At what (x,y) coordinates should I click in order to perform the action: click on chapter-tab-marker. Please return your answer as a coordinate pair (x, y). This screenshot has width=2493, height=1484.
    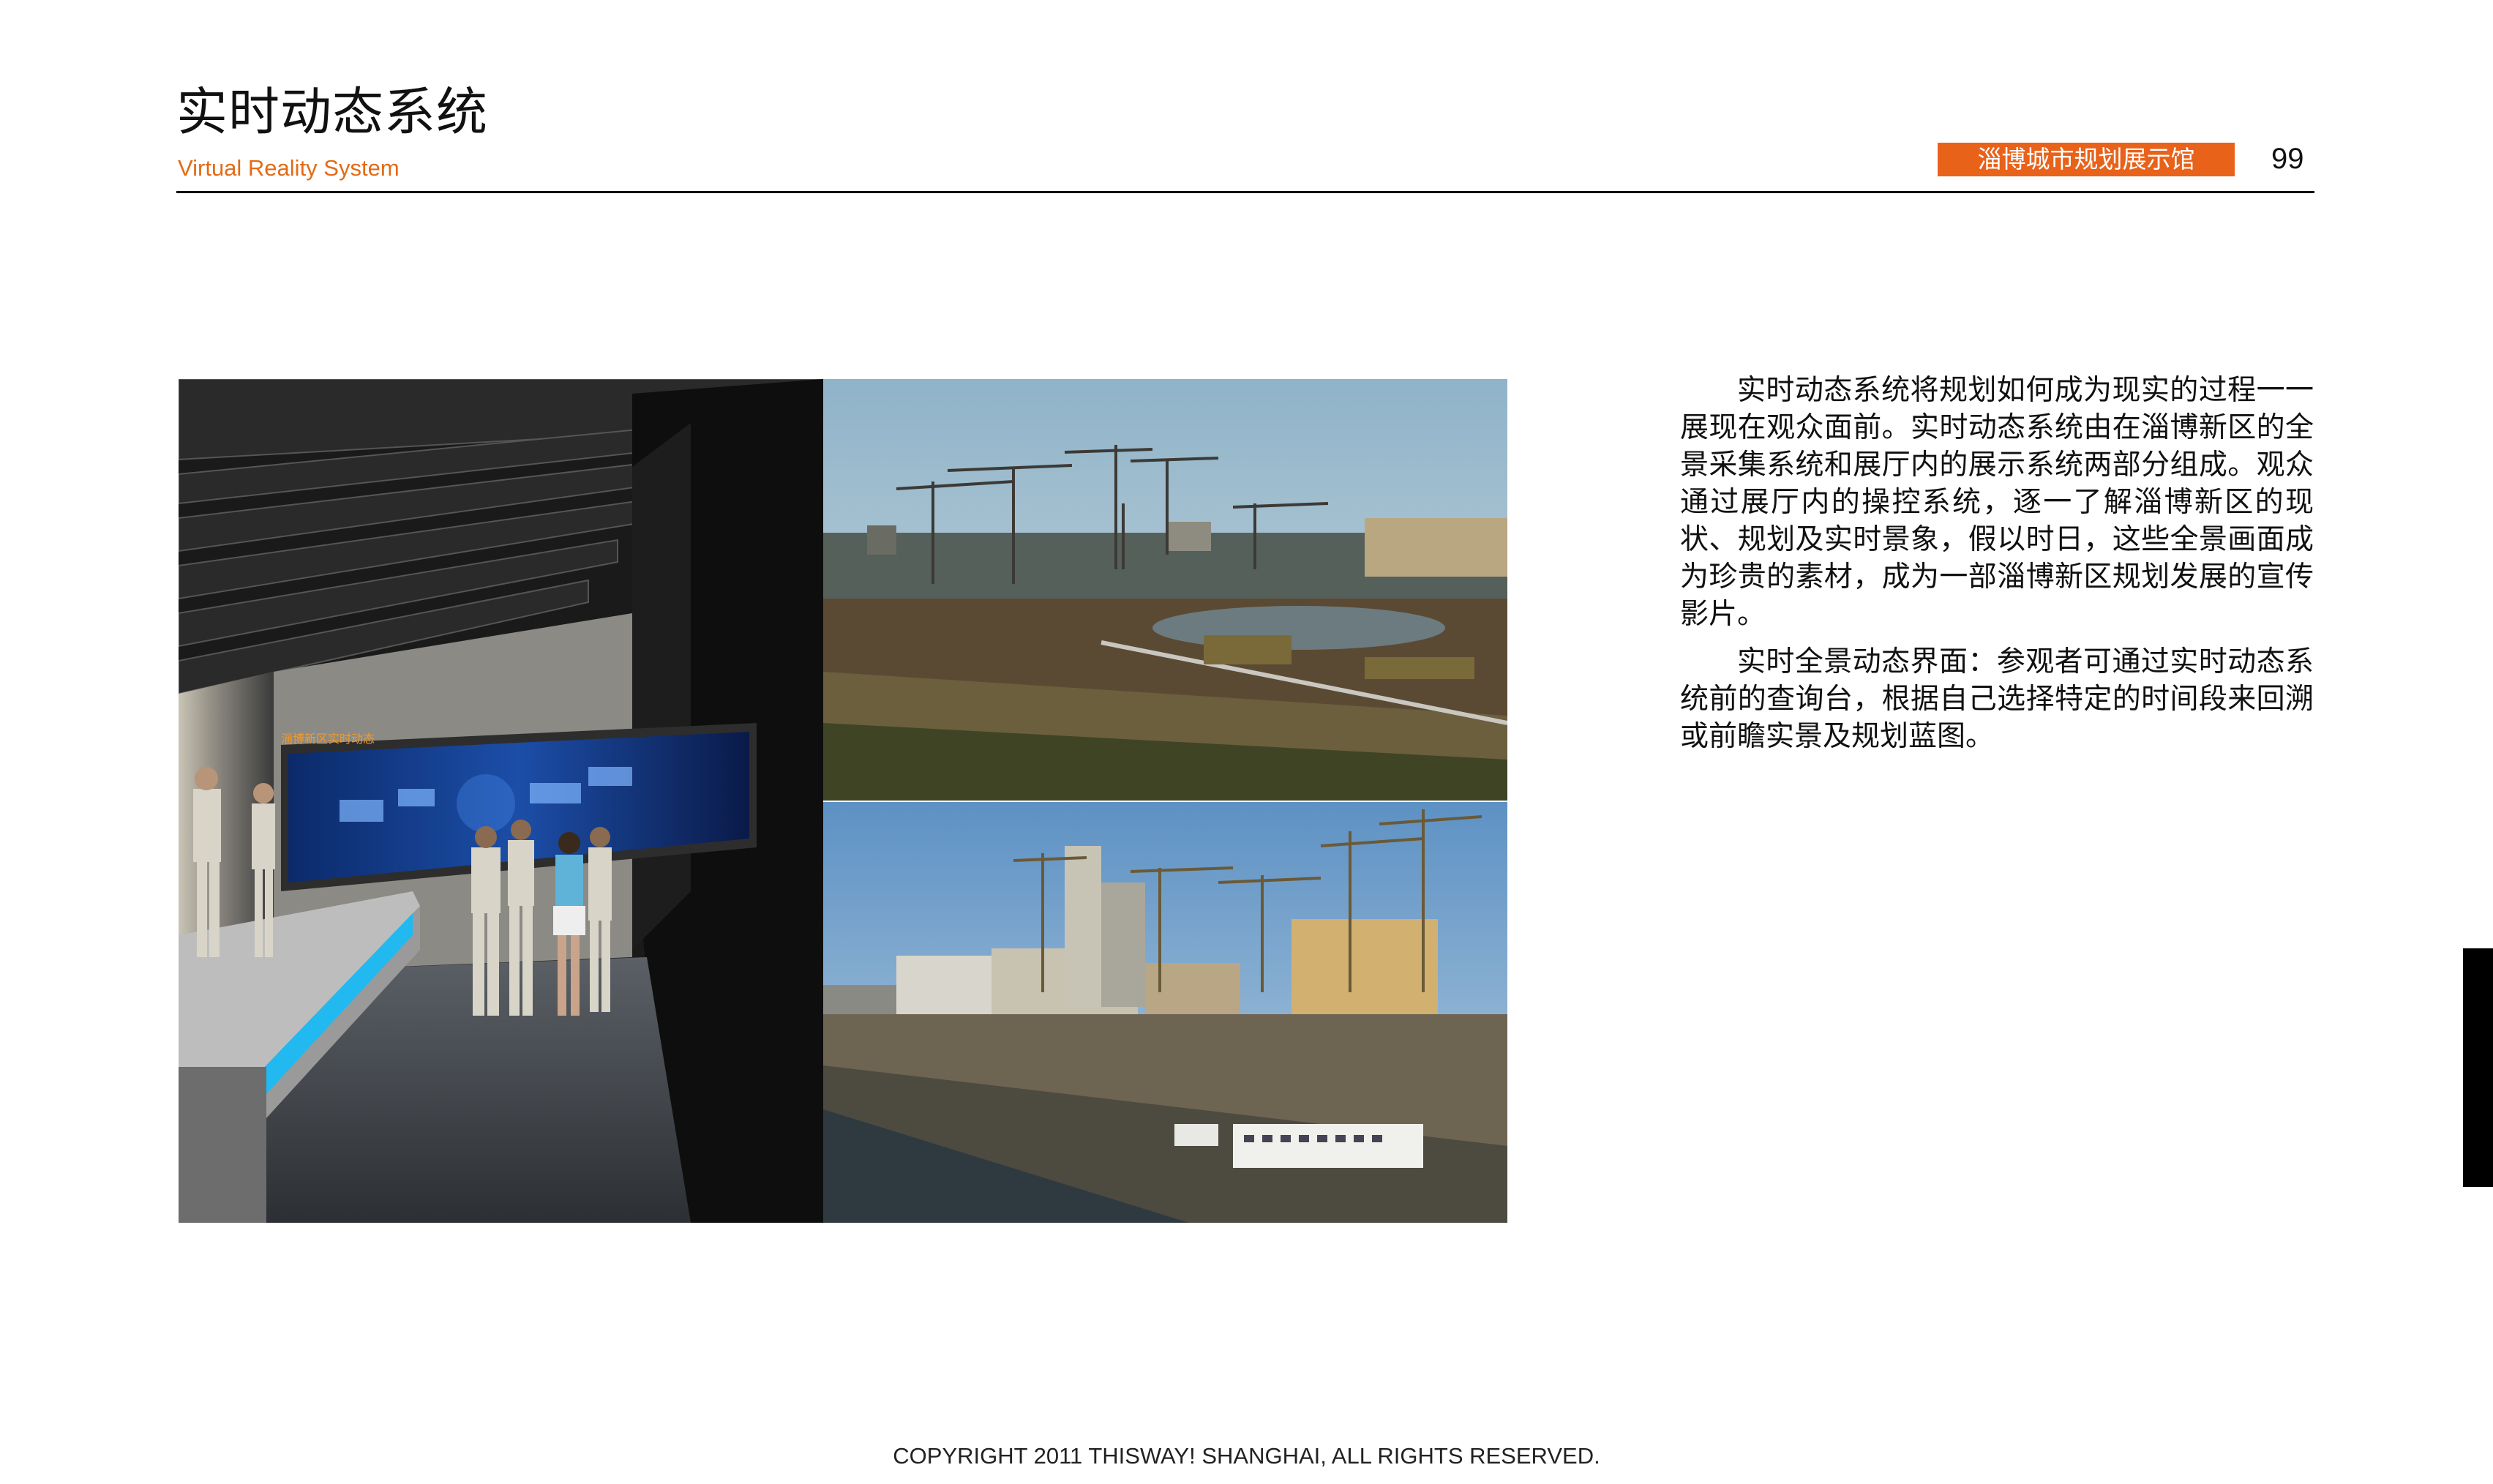
    Looking at the image, I should click on (2478, 1067).